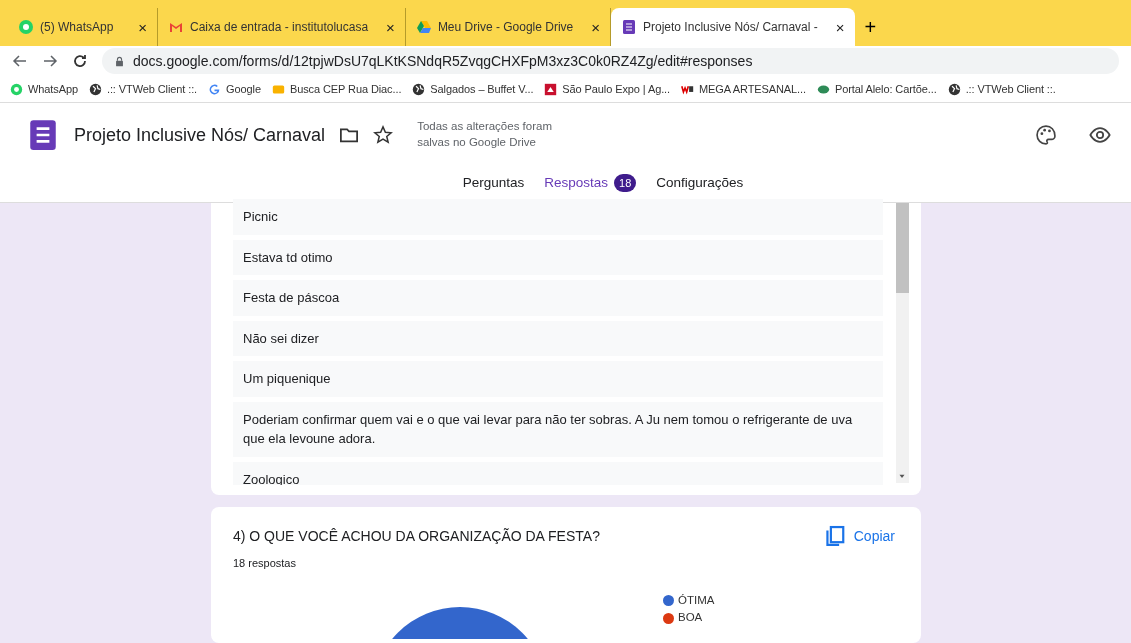 This screenshot has width=1131, height=643. I want to click on scrollbar, so click(902, 343).